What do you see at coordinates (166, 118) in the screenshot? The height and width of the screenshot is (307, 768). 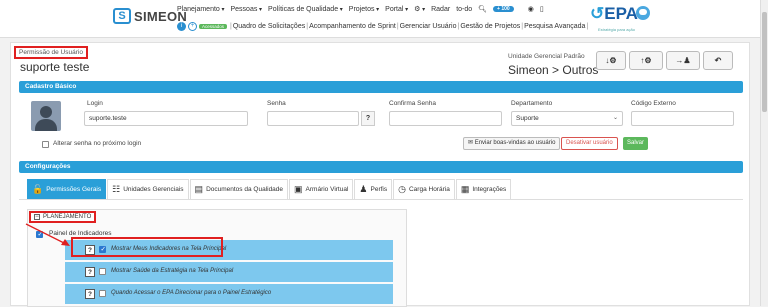 I see `login-input: suporte.teste` at bounding box center [166, 118].